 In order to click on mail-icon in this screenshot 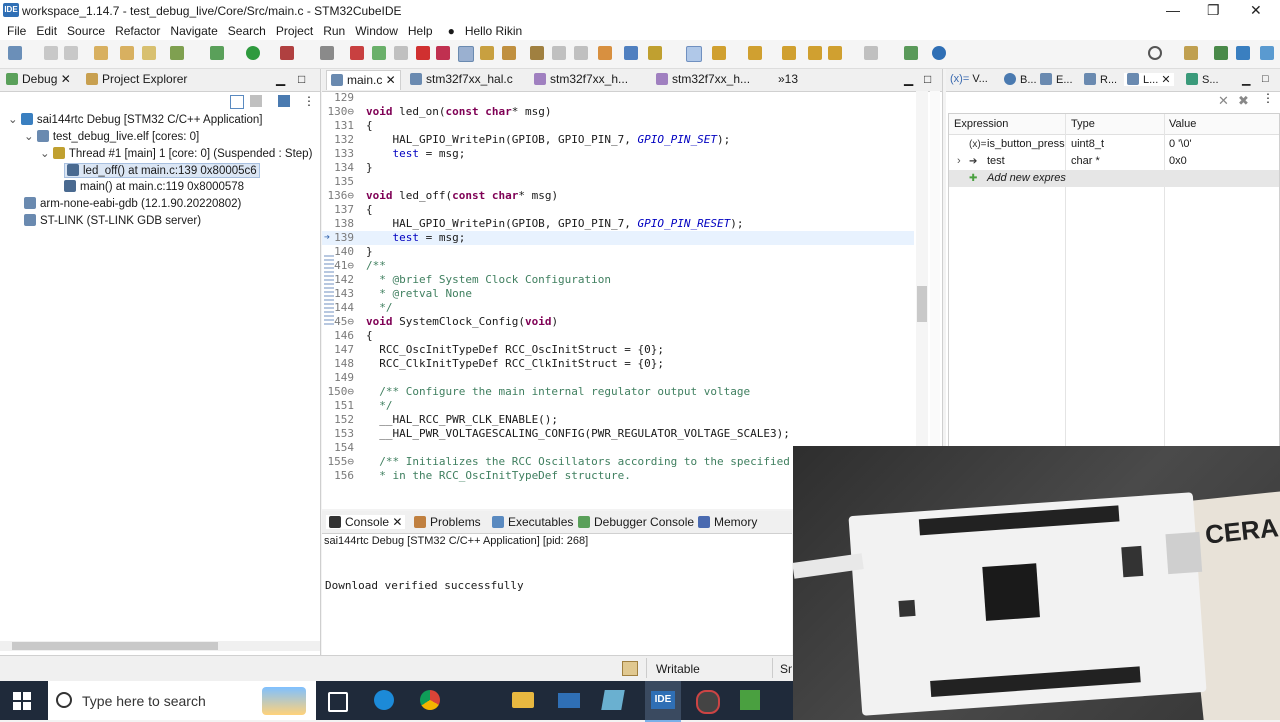, I will do `click(569, 700)`.